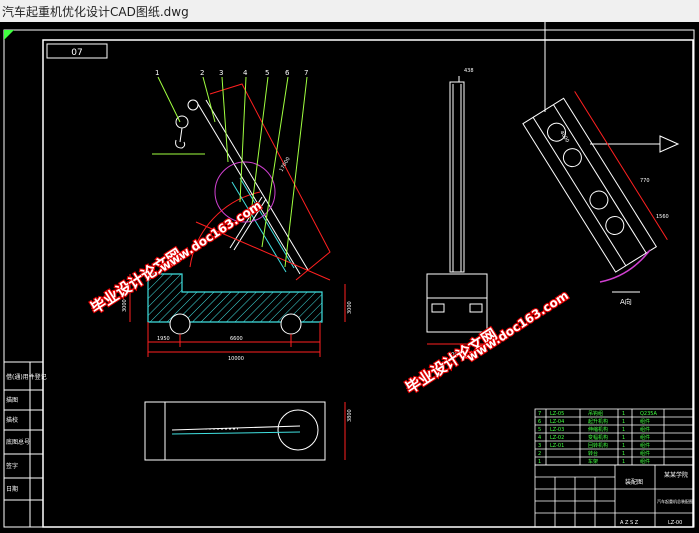  What do you see at coordinates (12, 420) in the screenshot?
I see `register-label: 描校` at bounding box center [12, 420].